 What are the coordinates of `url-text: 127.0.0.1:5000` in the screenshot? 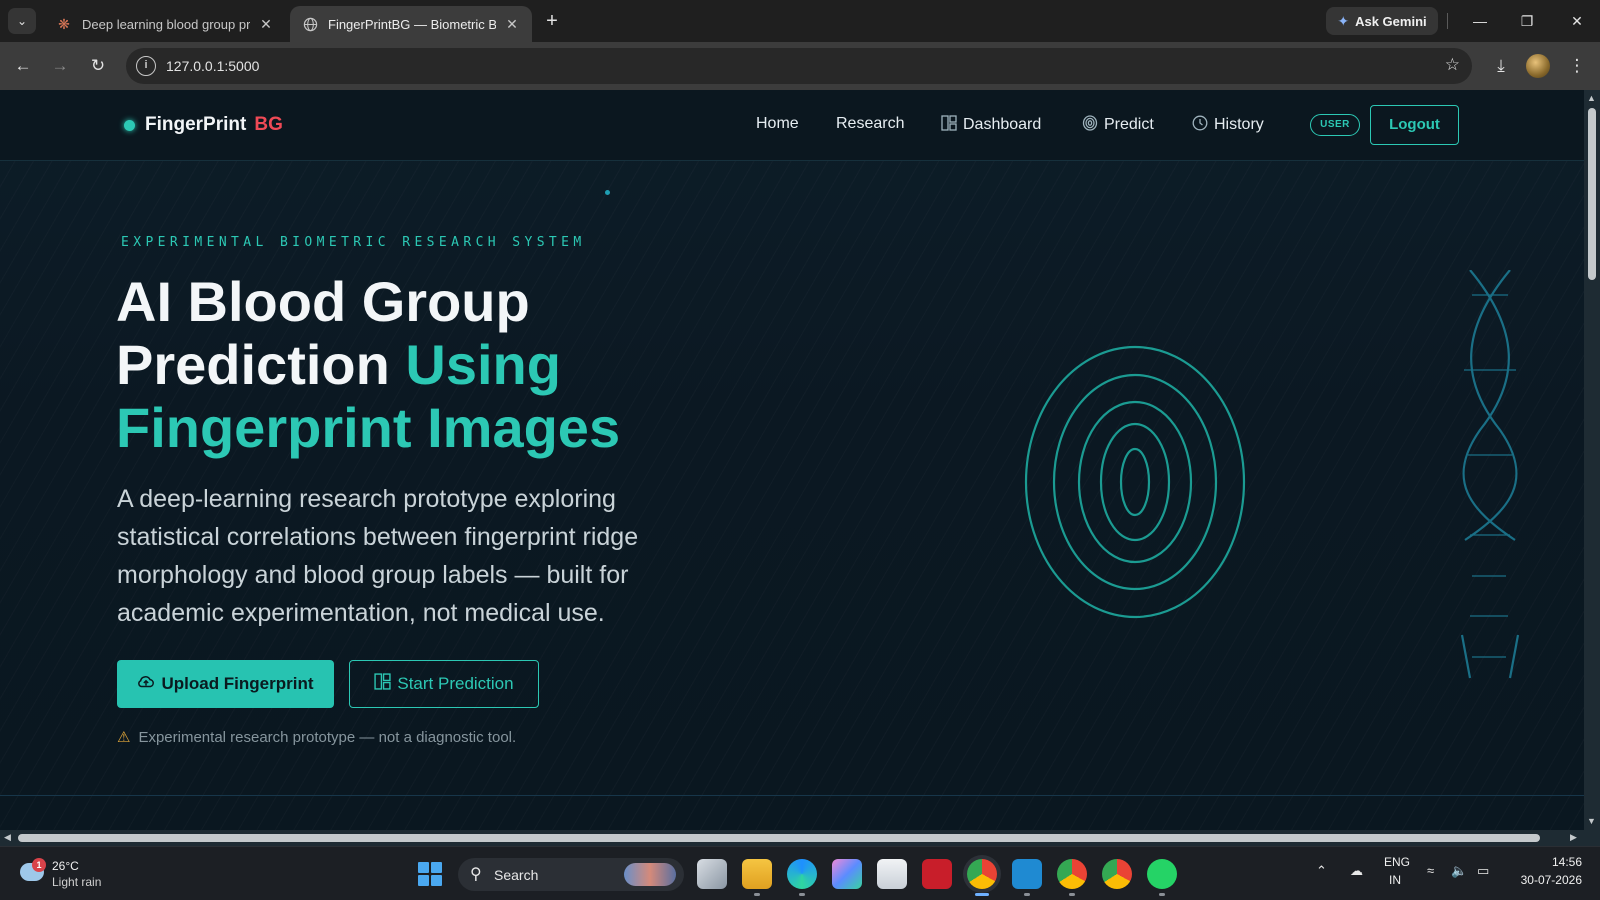 It's located at (212, 66).